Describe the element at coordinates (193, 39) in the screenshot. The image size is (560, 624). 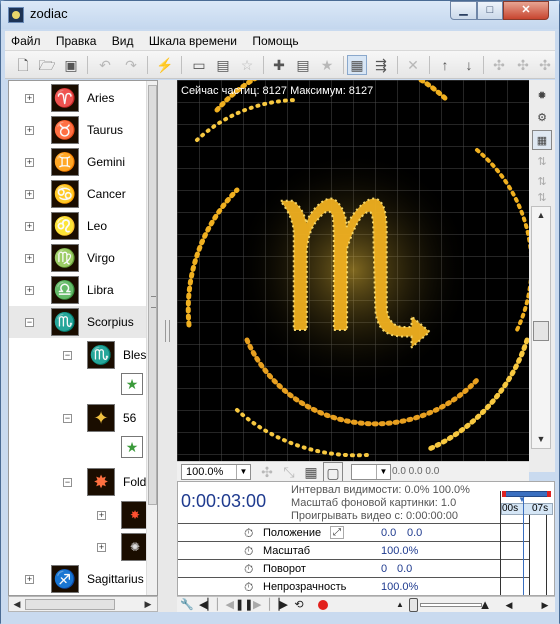
I see `menu-timeline: Шкала времени` at that location.